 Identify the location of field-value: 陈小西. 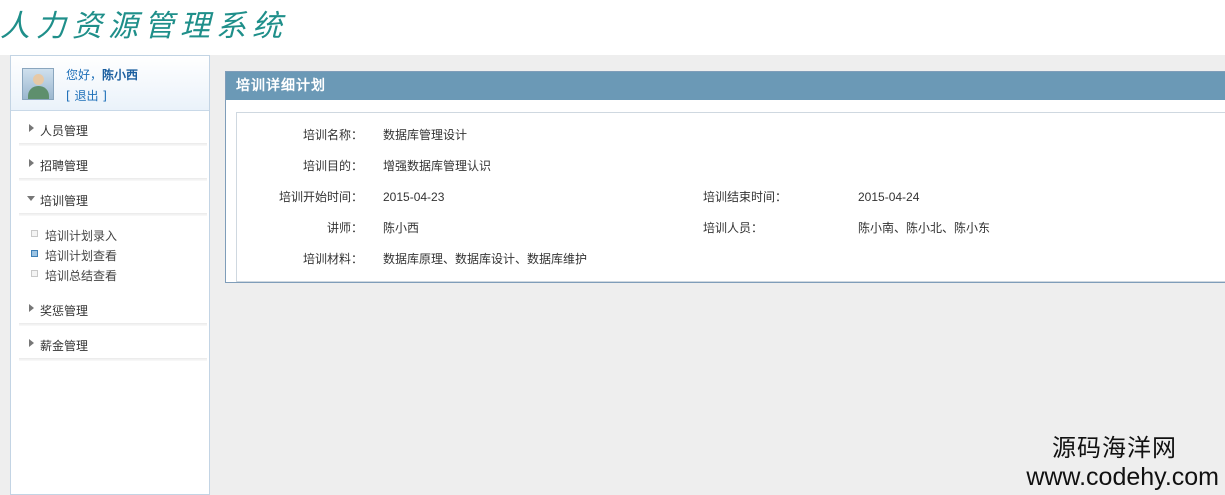
(401, 228).